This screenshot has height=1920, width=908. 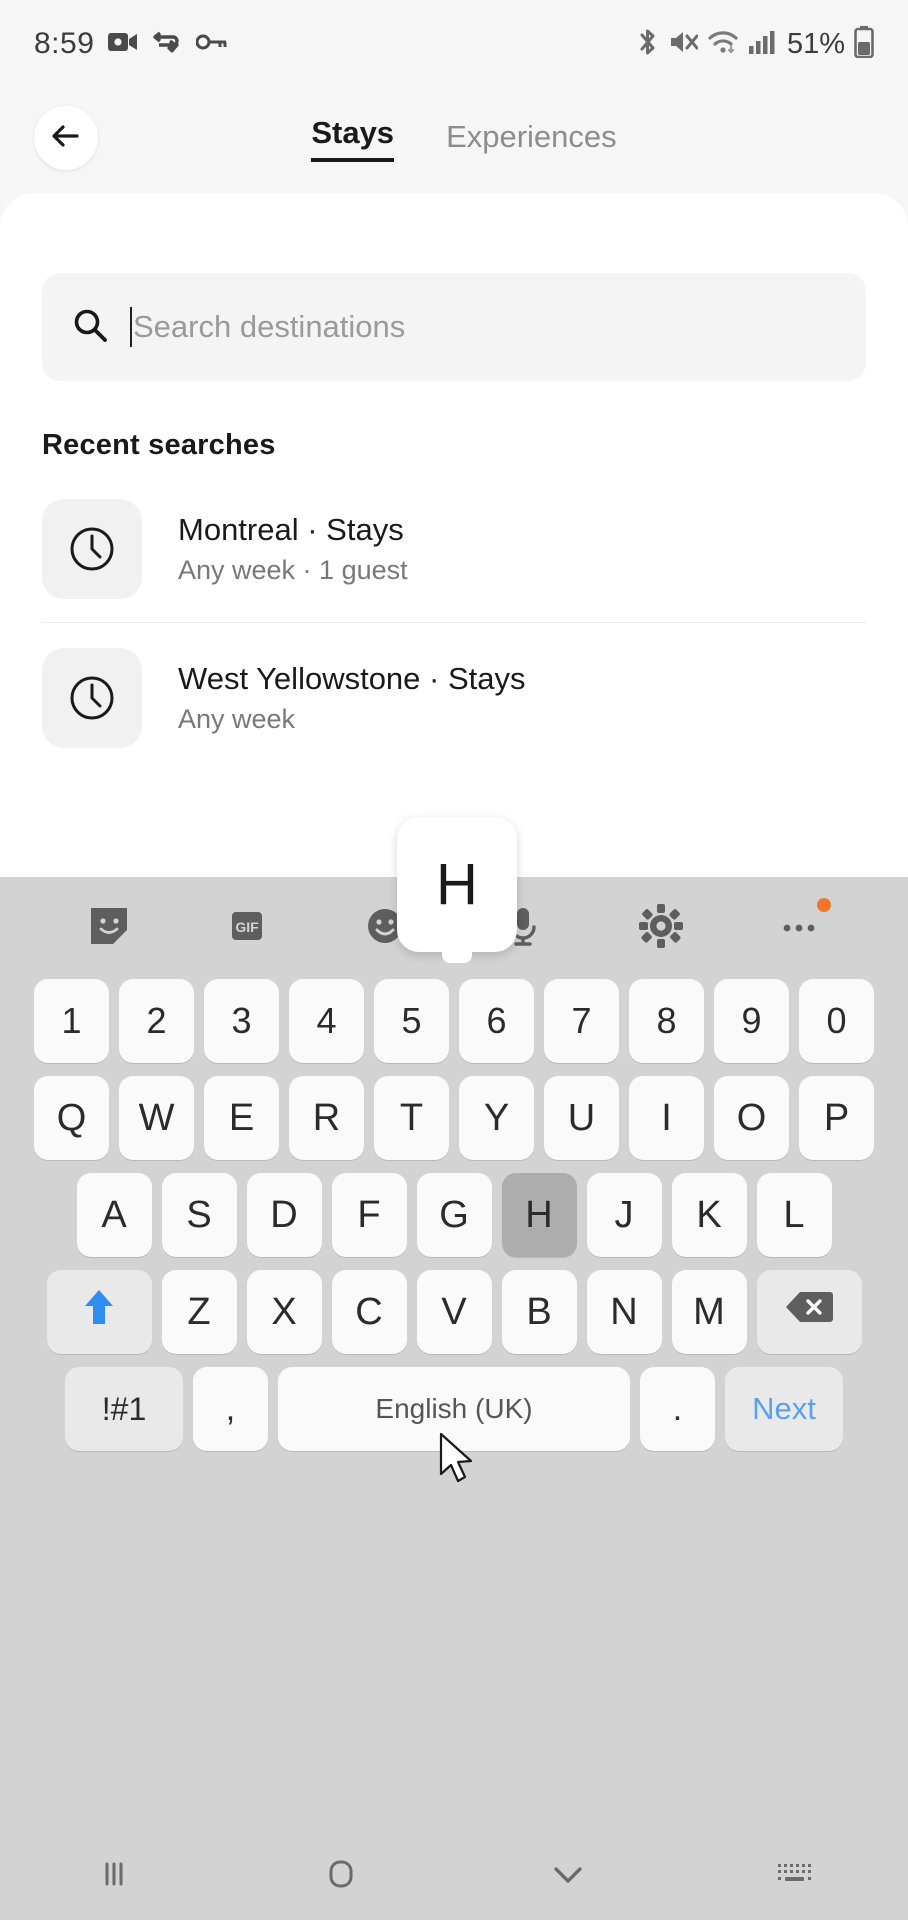 I want to click on key-g: G, so click(x=454, y=1215).